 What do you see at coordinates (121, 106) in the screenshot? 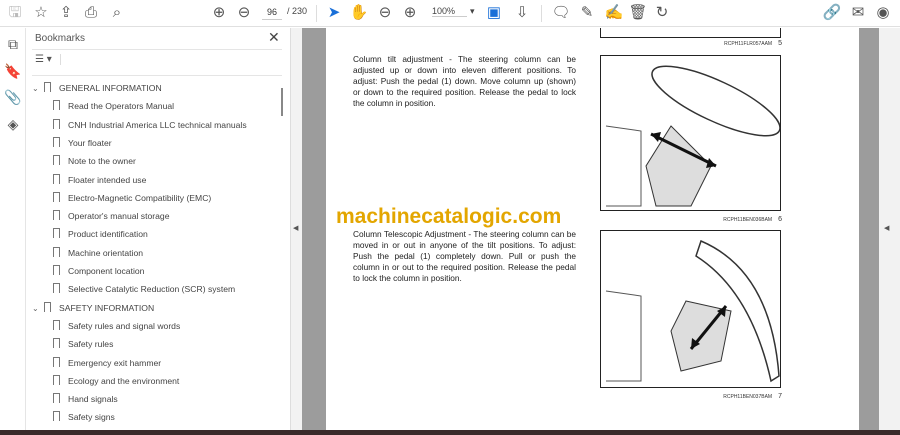
I see `bookmark-label: Read the Operators Manual` at bounding box center [121, 106].